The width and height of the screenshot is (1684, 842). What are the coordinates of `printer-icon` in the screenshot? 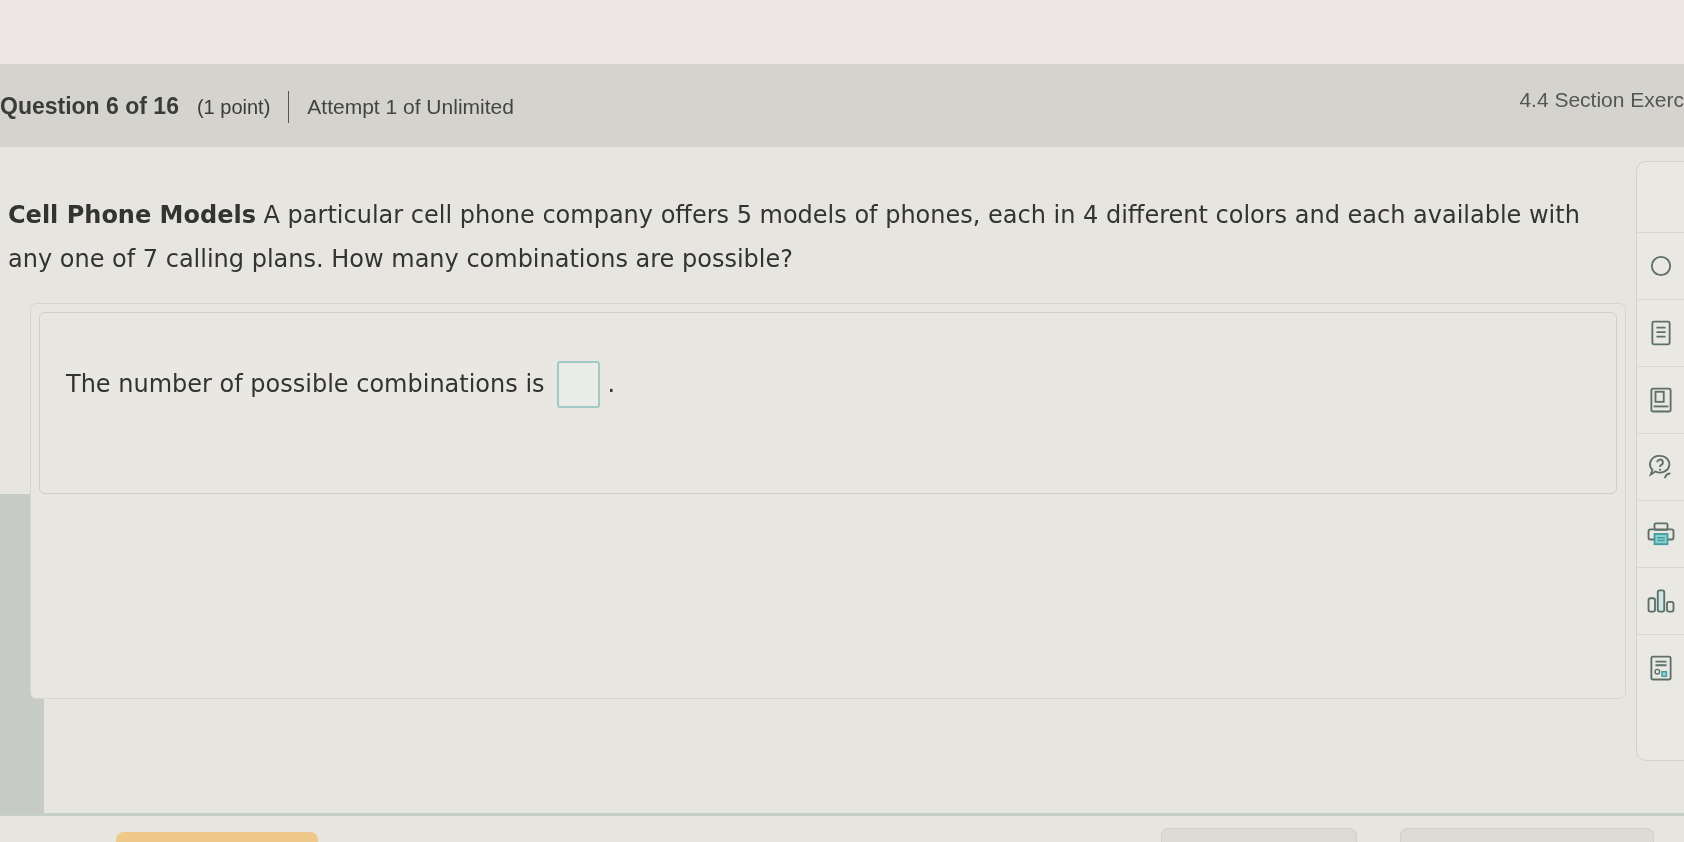 It's located at (1660, 534).